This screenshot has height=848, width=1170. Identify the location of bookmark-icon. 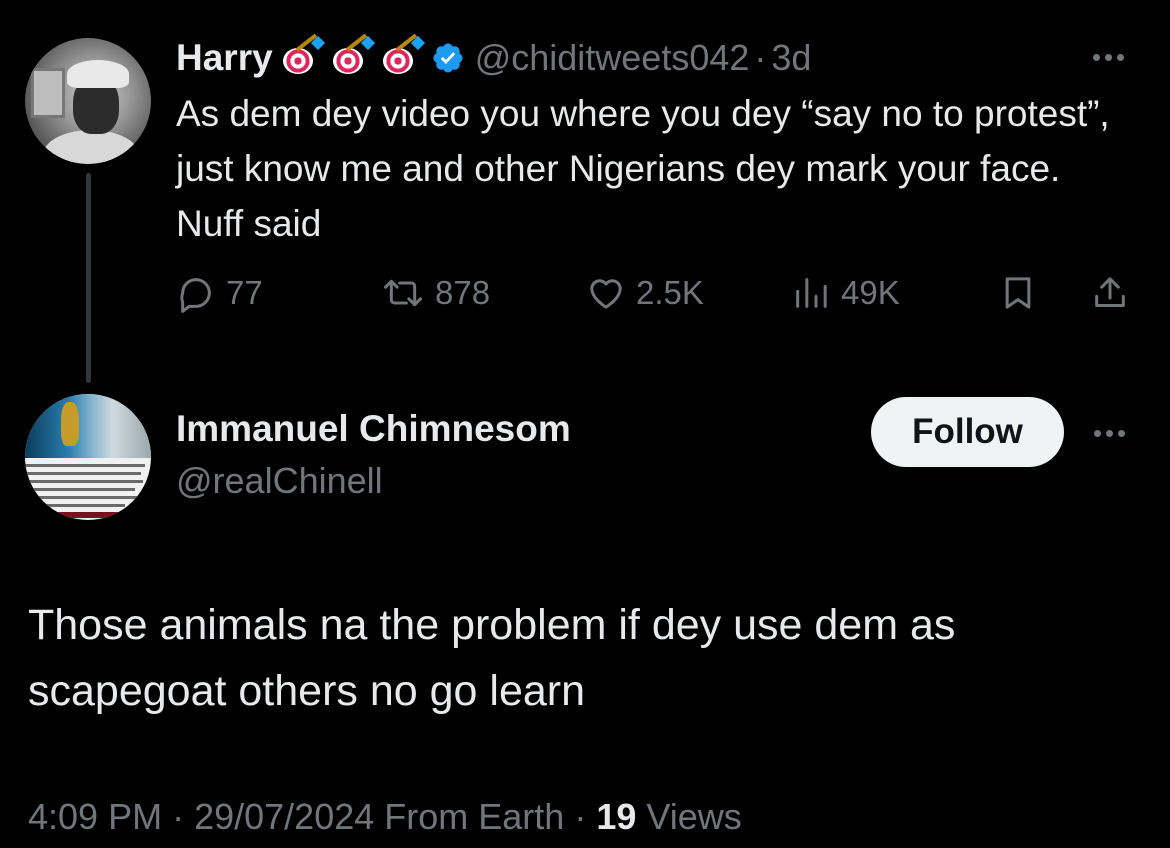
(1018, 293).